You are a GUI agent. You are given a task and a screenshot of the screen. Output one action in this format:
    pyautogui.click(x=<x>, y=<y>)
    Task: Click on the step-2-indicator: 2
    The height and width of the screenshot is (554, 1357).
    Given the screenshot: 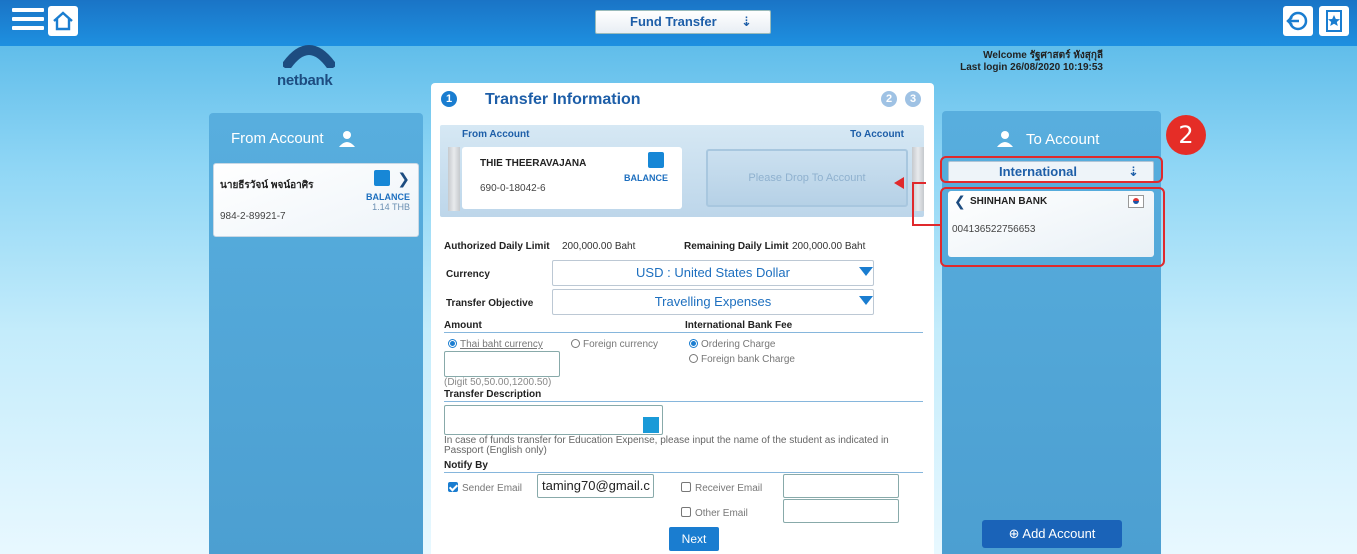 What is the action you would take?
    pyautogui.click(x=889, y=99)
    